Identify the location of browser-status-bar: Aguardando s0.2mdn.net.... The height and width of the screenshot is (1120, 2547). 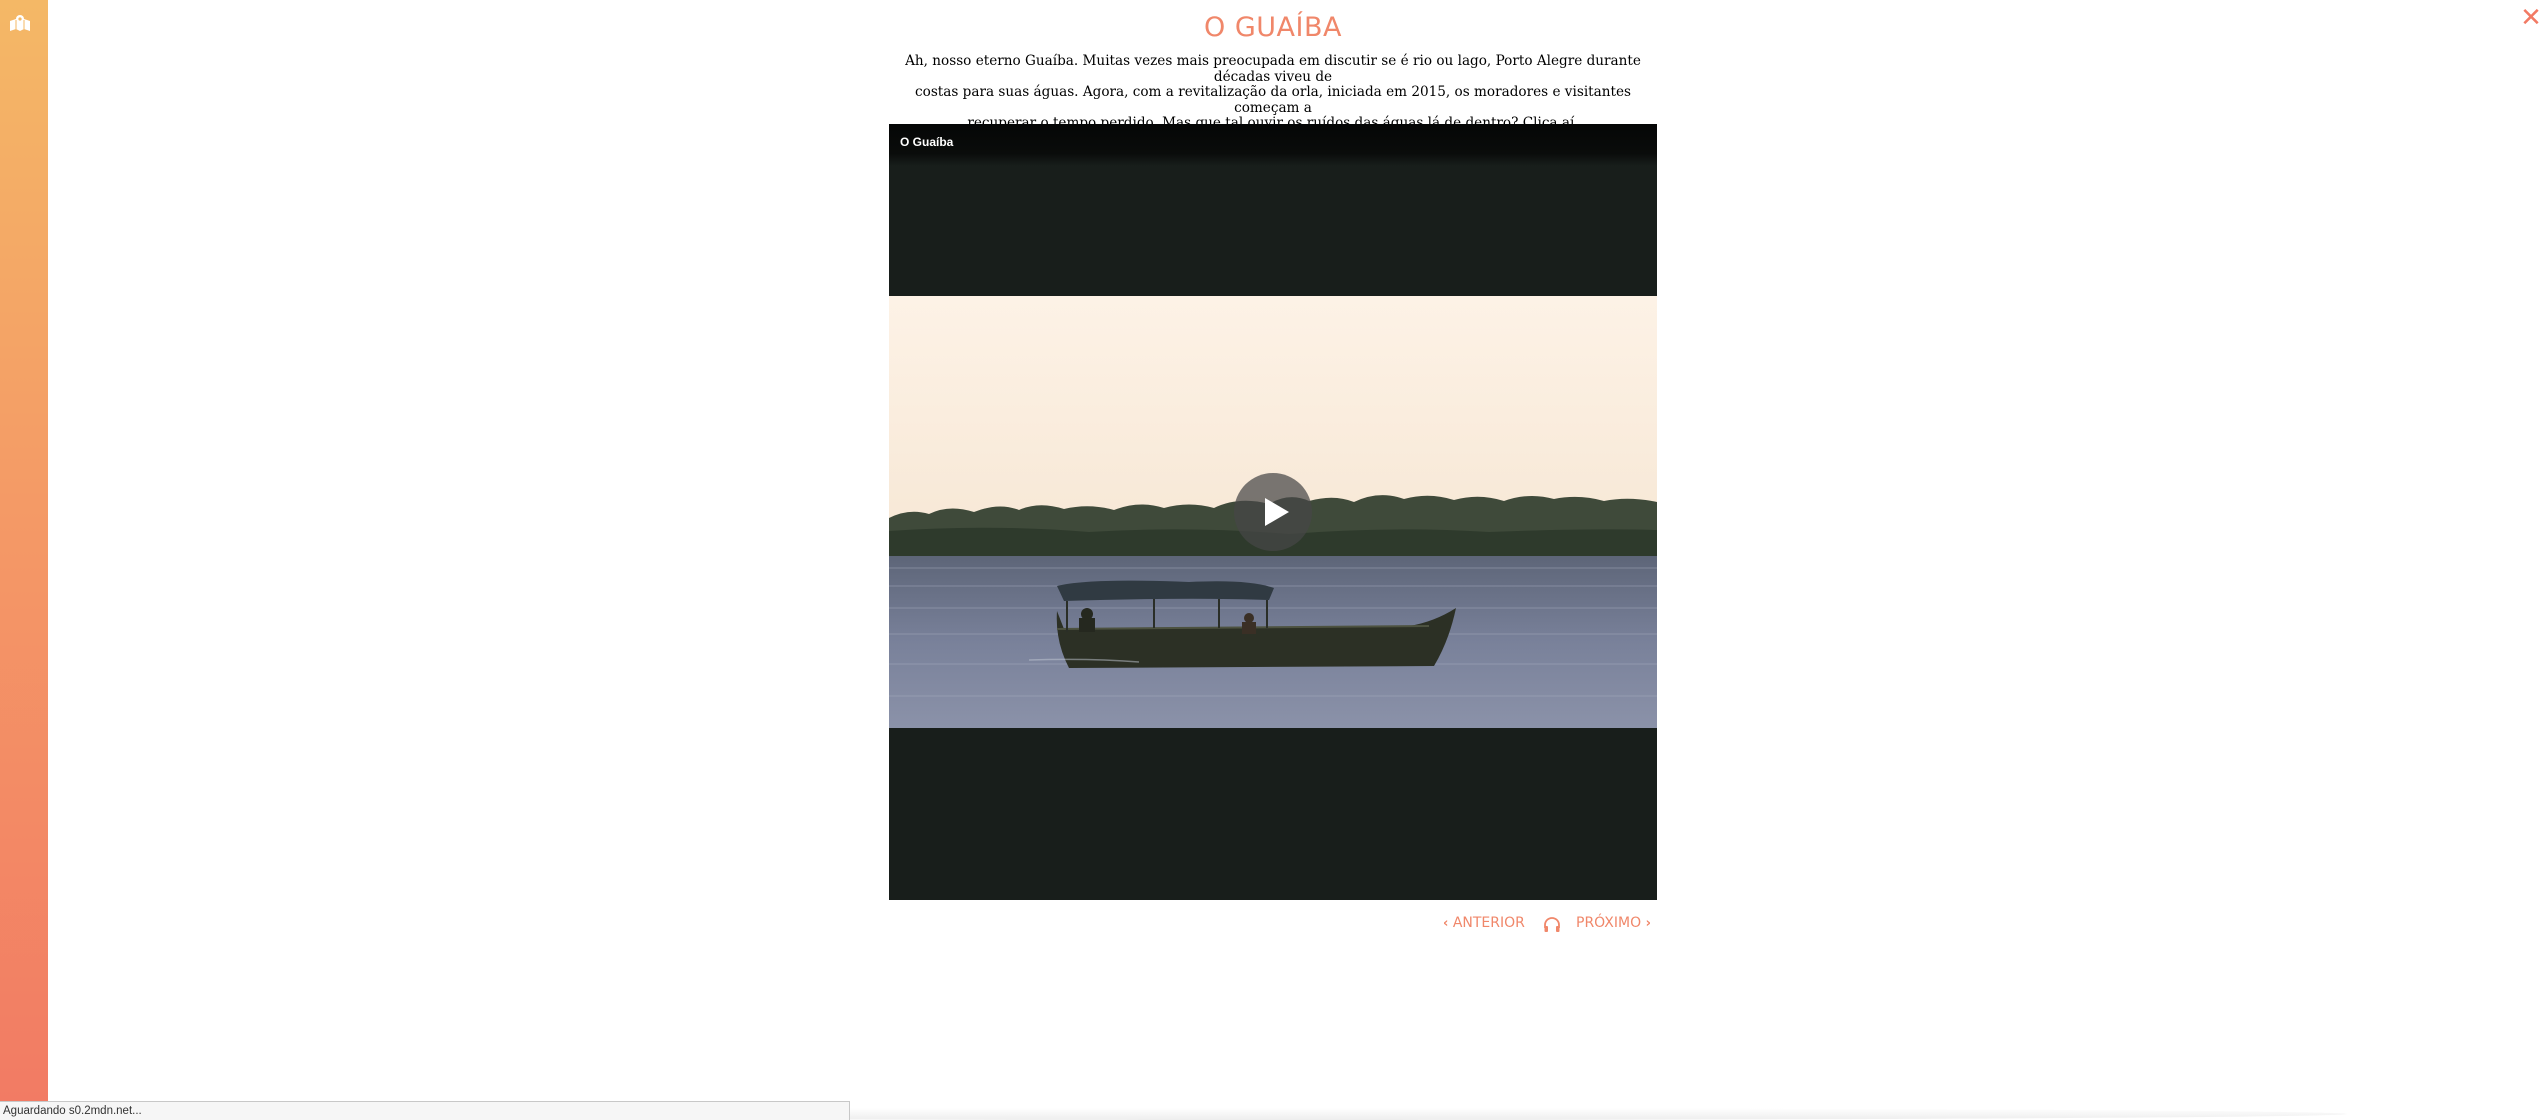
(425, 1110).